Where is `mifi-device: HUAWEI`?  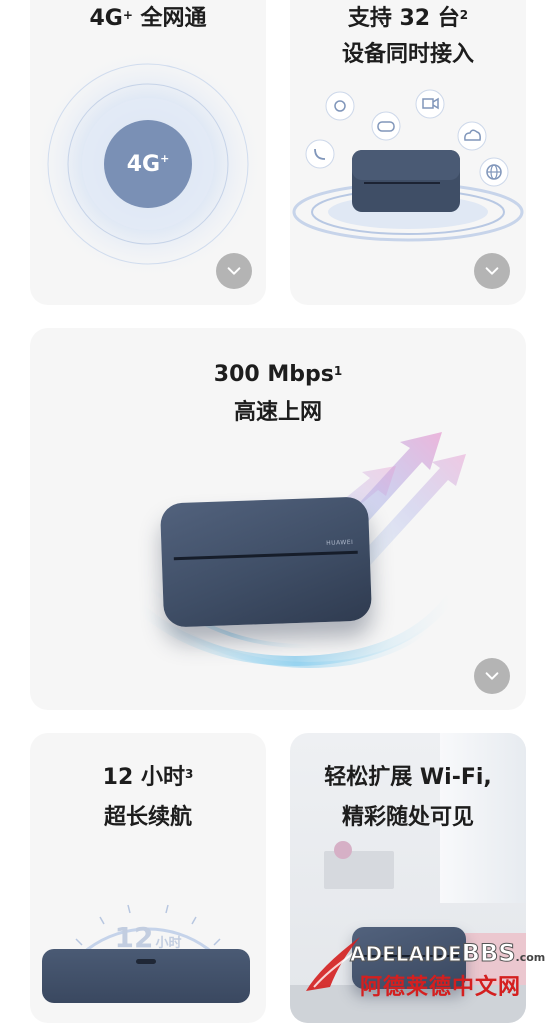
mifi-device: HUAWEI is located at coordinates (266, 562).